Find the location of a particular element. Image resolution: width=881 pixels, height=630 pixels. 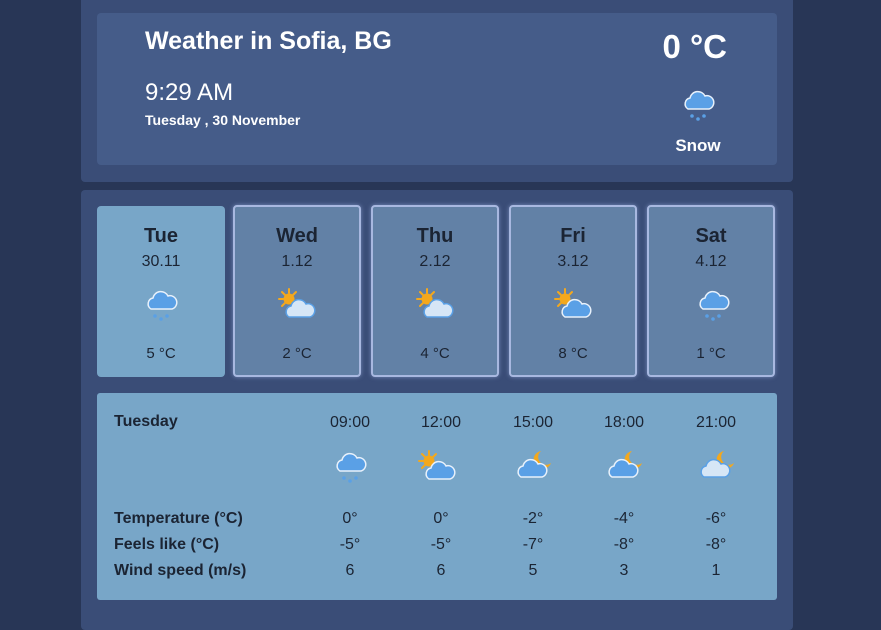

day-date: 4.12 is located at coordinates (711, 261).